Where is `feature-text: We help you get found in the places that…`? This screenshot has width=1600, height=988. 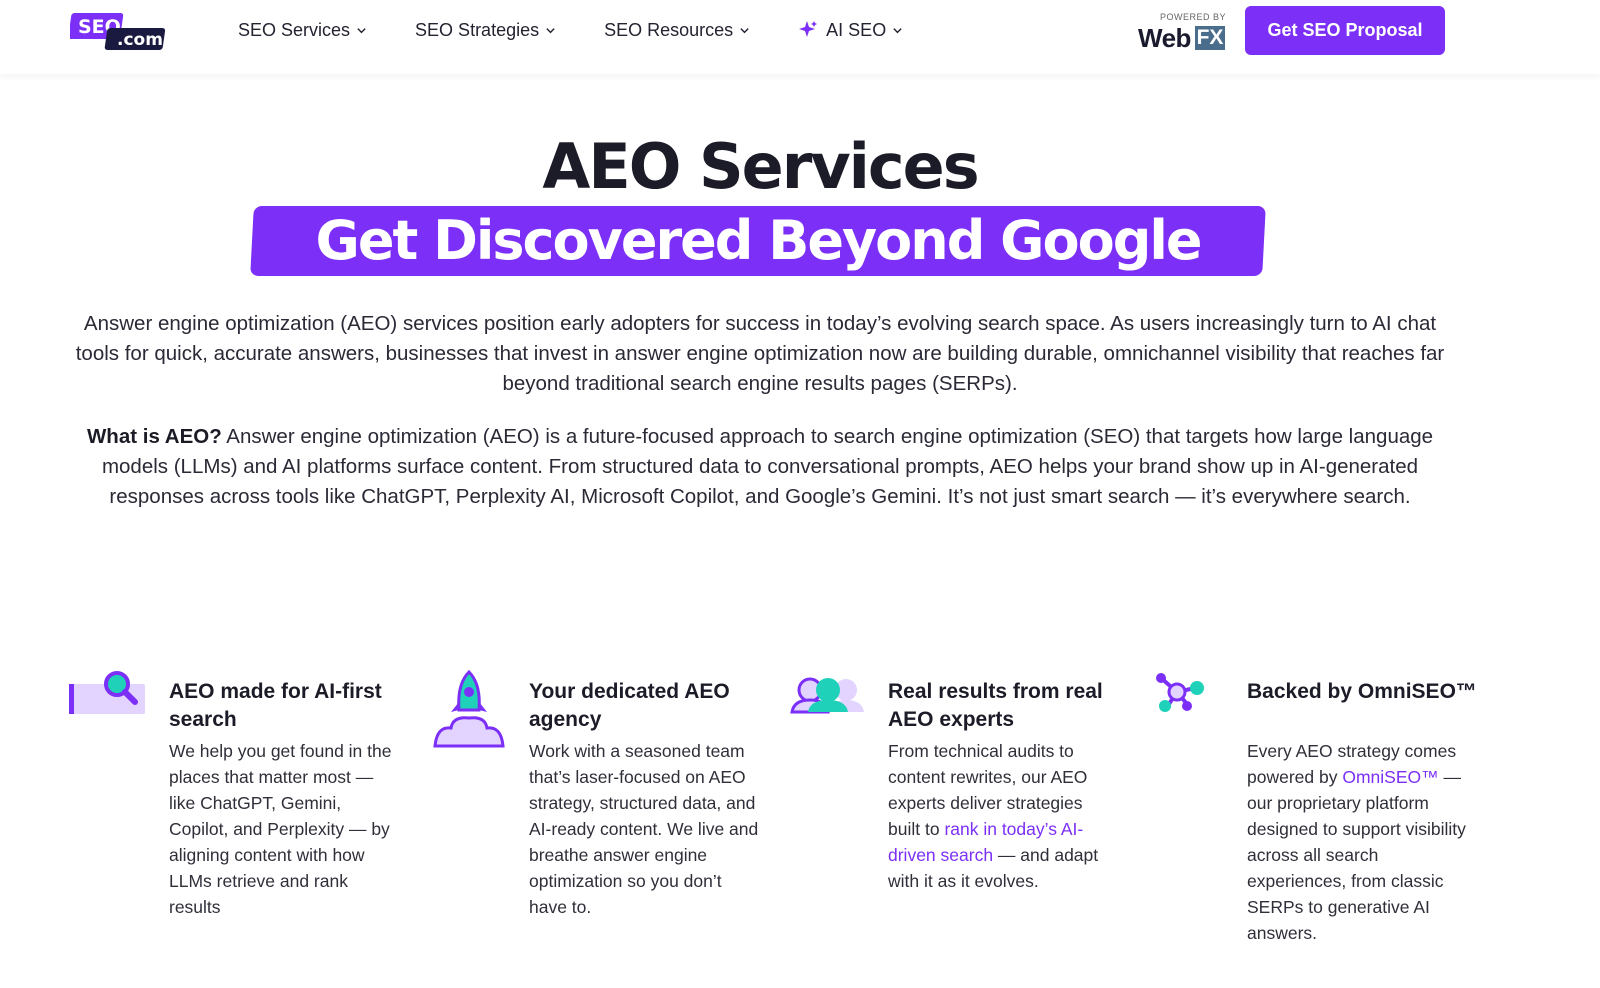 feature-text: We help you get found in the places that… is located at coordinates (280, 829).